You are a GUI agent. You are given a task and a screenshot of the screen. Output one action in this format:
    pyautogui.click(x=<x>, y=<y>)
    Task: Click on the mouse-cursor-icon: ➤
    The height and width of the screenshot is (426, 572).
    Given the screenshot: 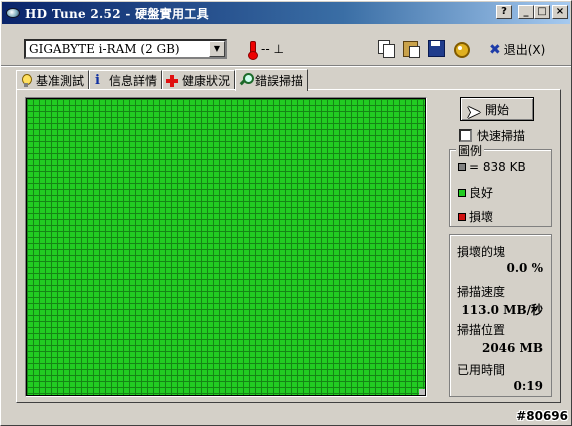 What is the action you would take?
    pyautogui.click(x=474, y=112)
    